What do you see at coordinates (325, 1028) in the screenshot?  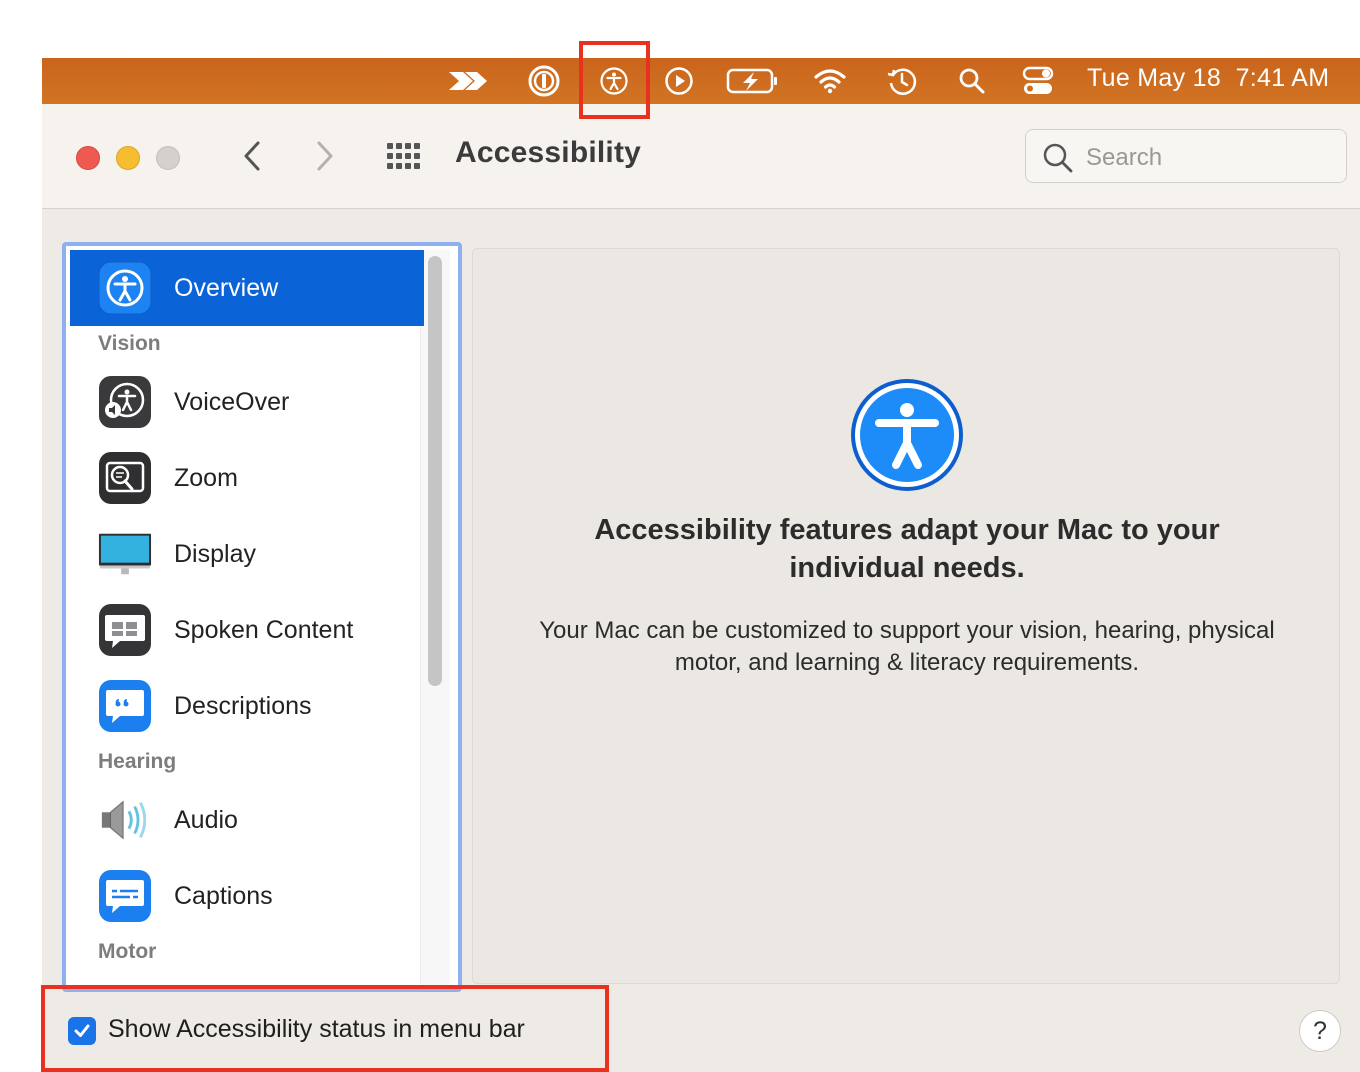 I see `highlight-box-checkbox` at bounding box center [325, 1028].